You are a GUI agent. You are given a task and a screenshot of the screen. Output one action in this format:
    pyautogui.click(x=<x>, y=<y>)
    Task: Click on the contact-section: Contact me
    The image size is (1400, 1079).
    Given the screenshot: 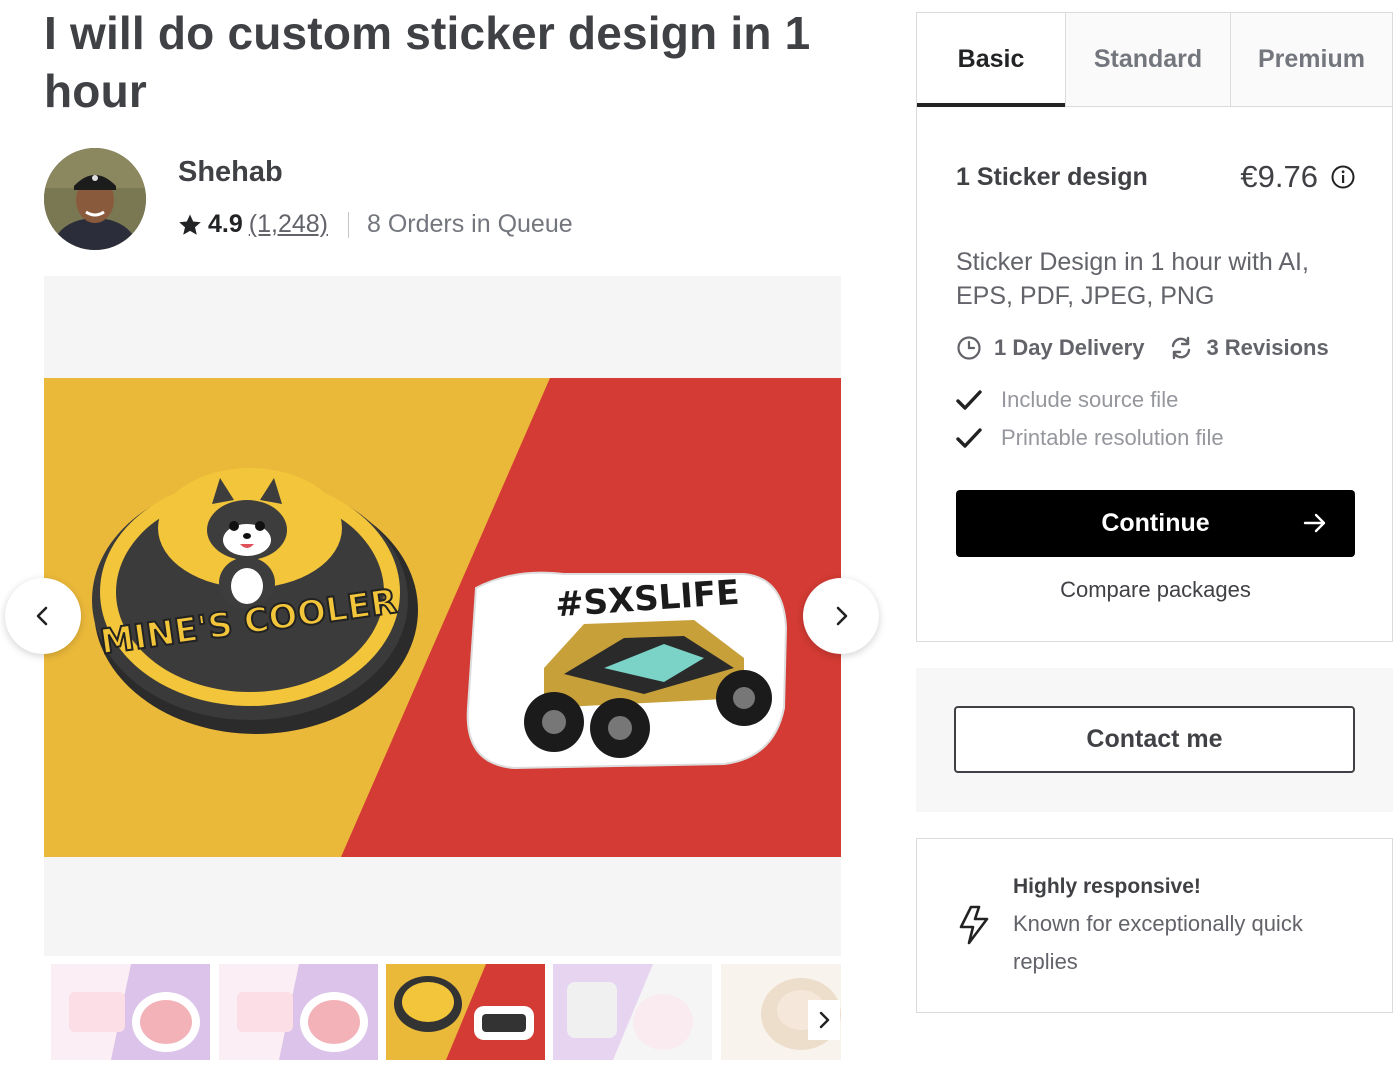 What is the action you would take?
    pyautogui.click(x=1154, y=740)
    